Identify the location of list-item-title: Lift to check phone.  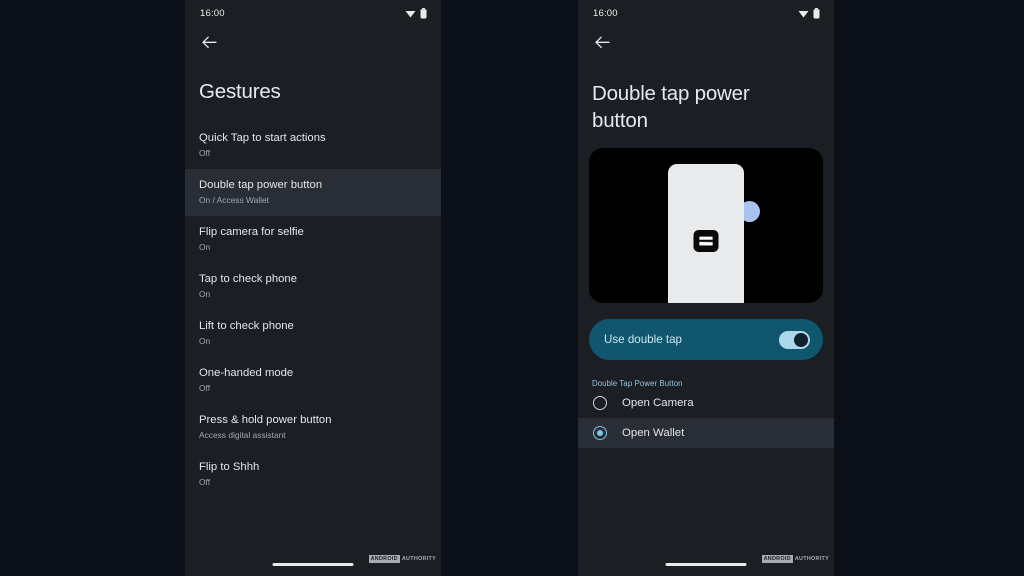
(246, 326).